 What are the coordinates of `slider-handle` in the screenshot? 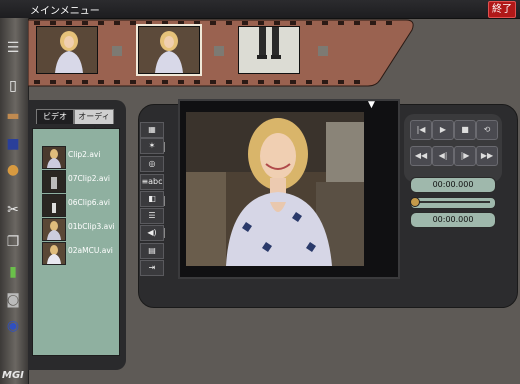 It's located at (415, 202).